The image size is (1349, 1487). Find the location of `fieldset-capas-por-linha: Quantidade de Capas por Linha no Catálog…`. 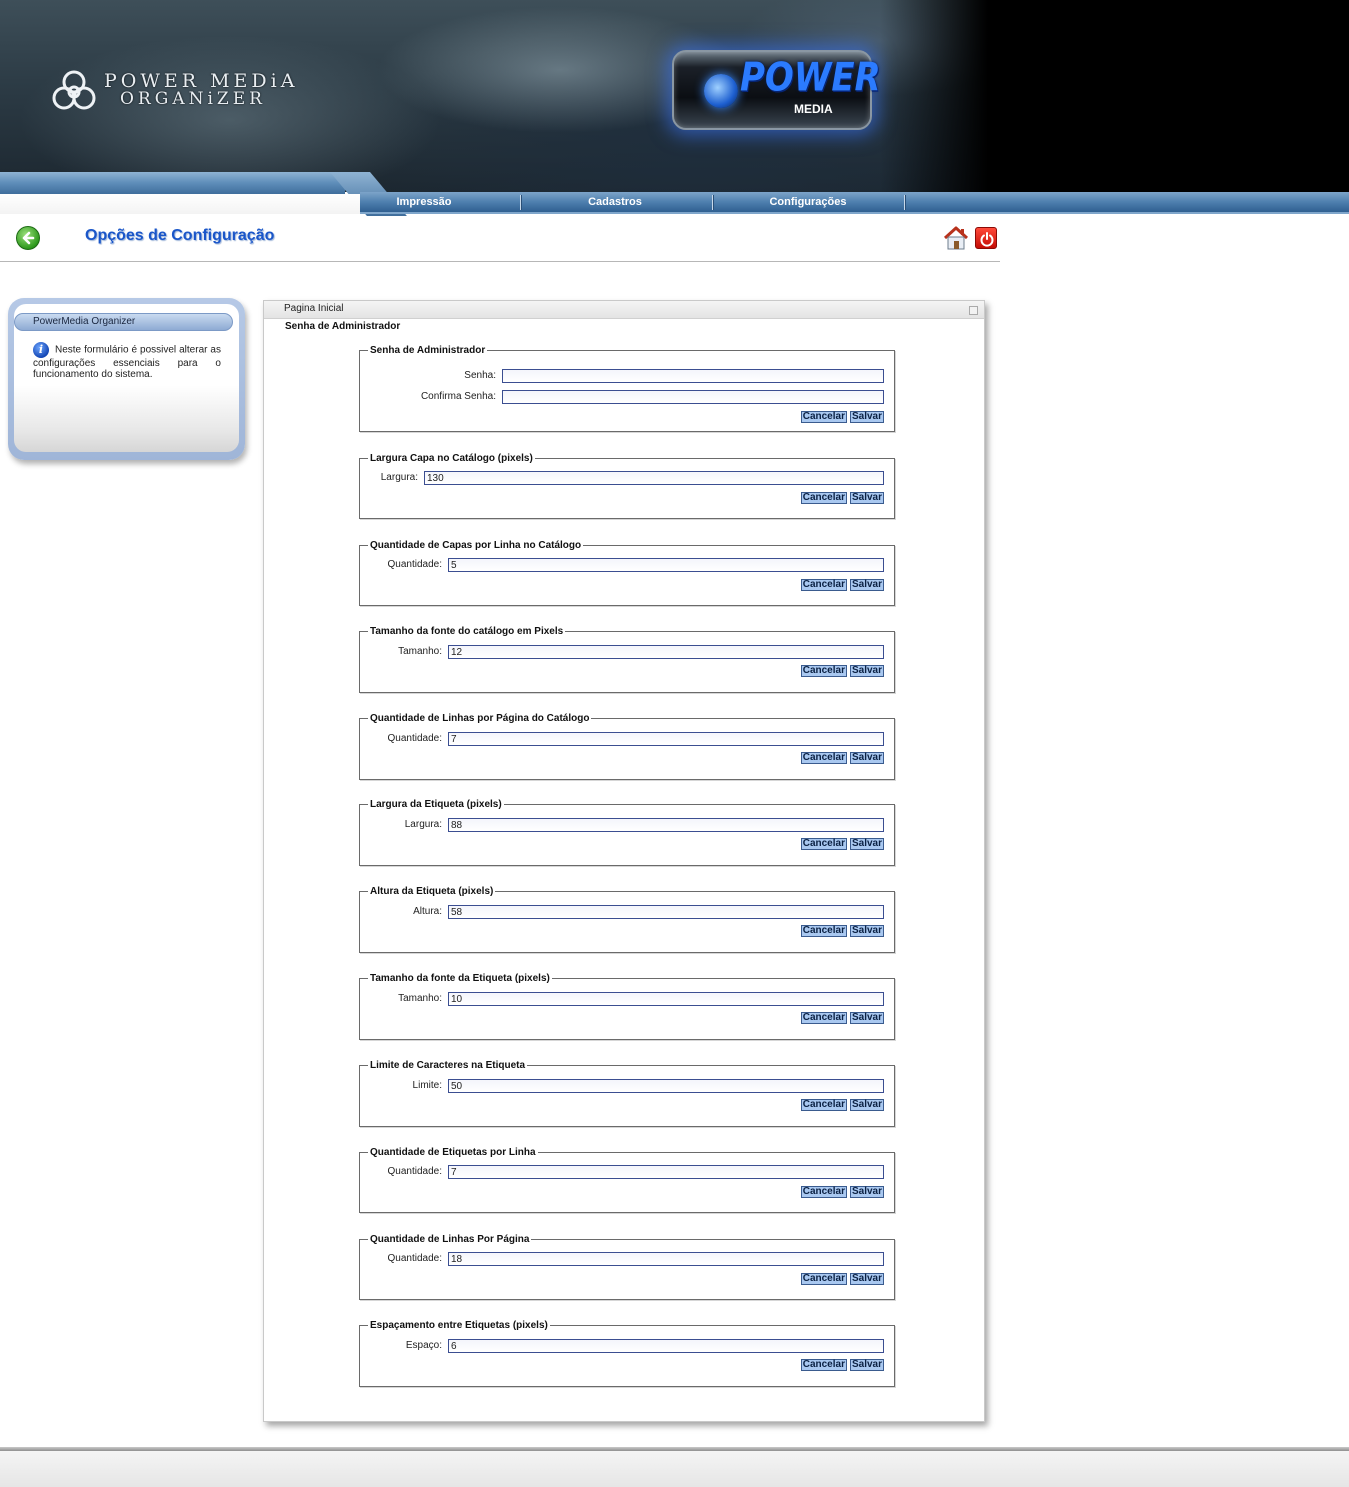

fieldset-capas-por-linha: Quantidade de Capas por Linha no Catálog… is located at coordinates (627, 573).